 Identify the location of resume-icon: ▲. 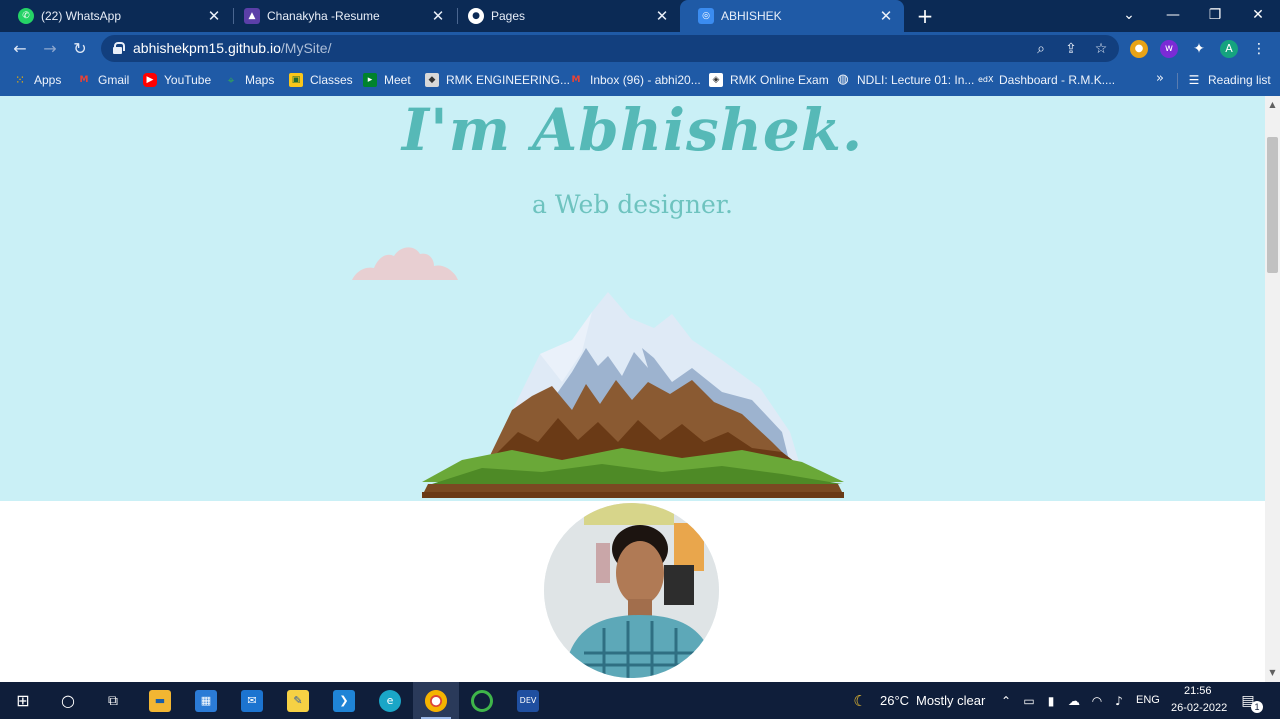
(252, 16).